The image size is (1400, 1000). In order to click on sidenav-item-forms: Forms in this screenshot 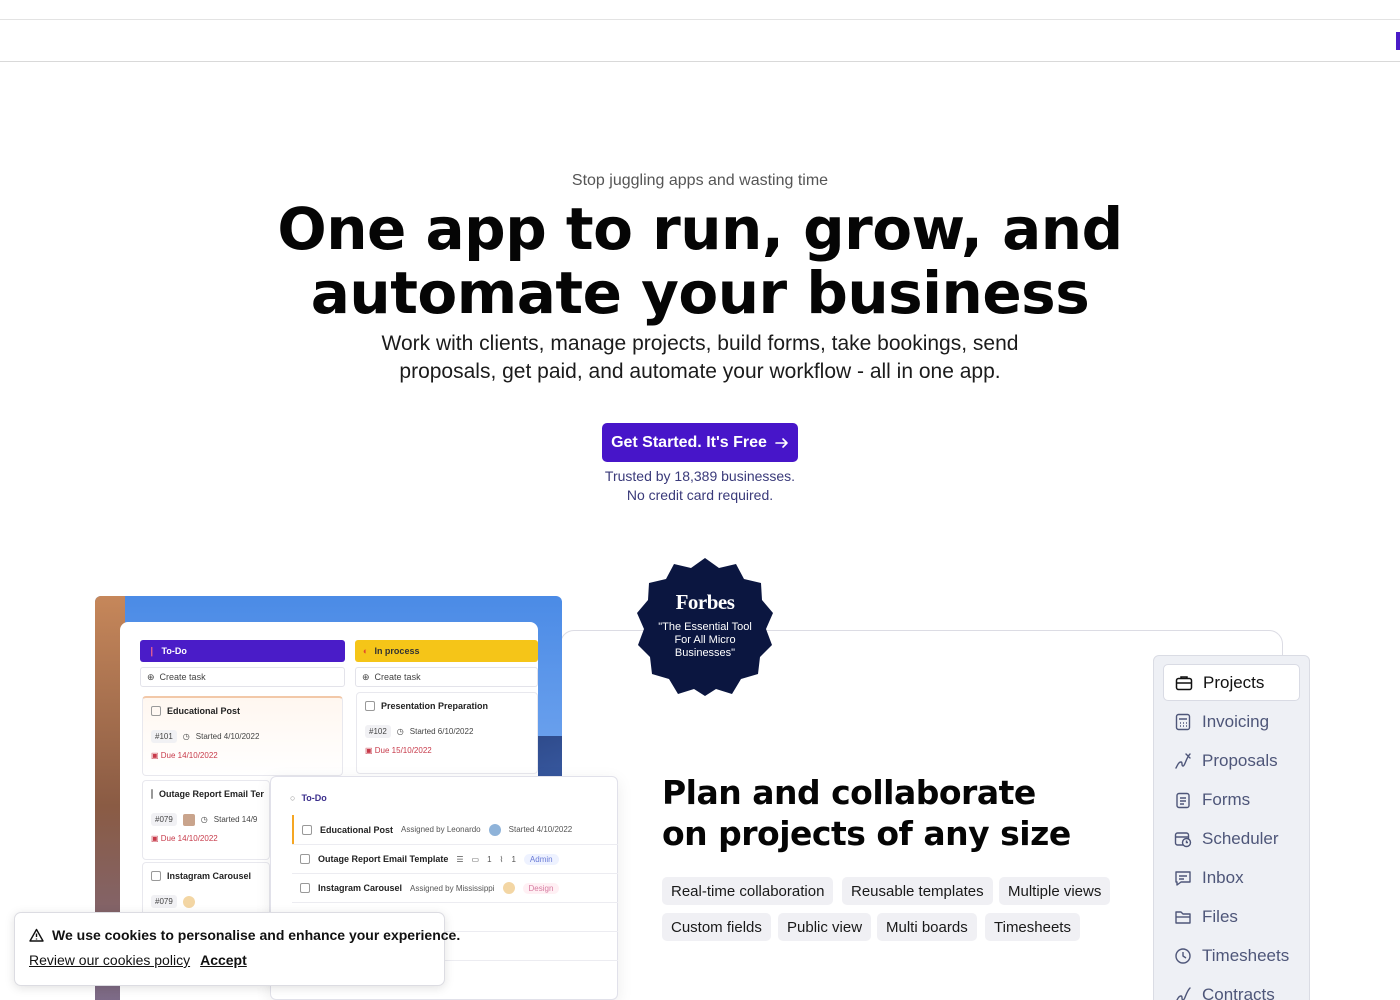, I will do `click(1231, 799)`.